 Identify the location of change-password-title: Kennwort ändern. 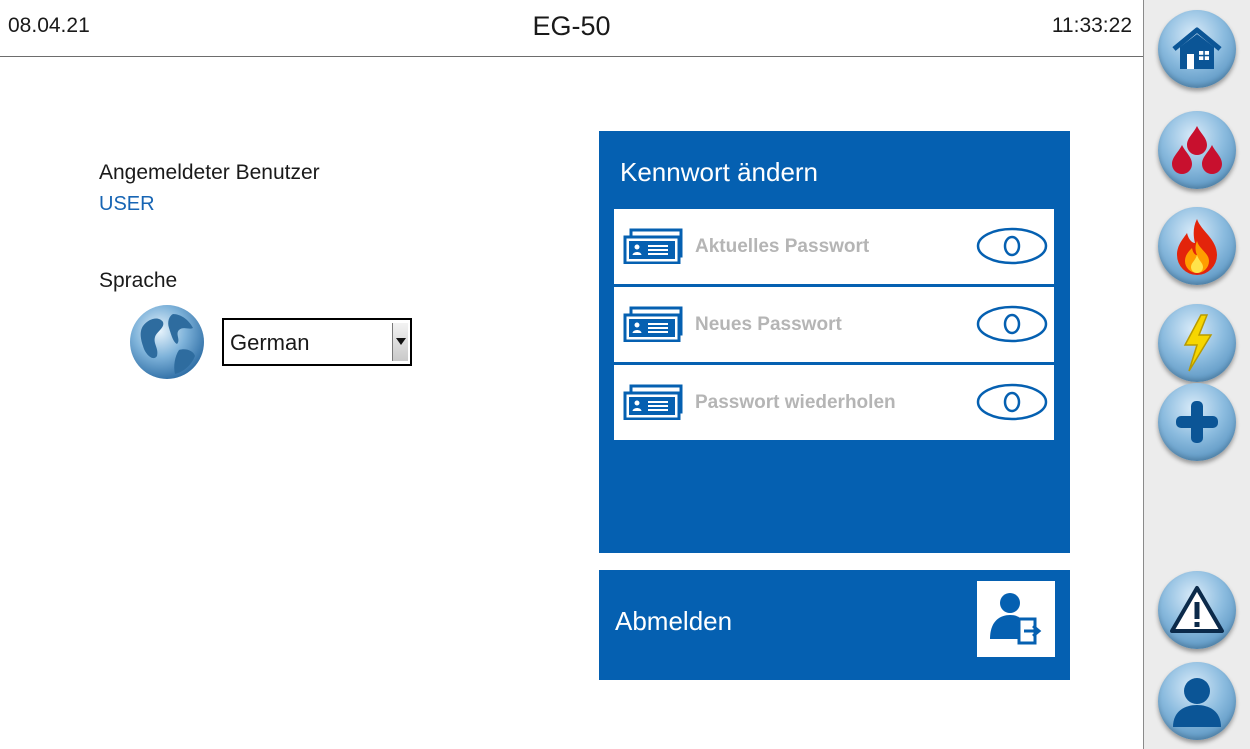
(719, 172).